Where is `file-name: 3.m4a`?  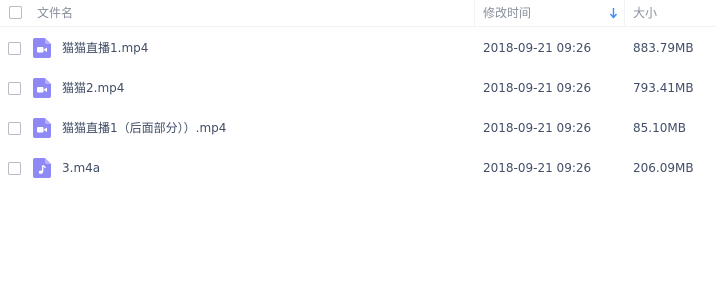 file-name: 3.m4a is located at coordinates (81, 168).